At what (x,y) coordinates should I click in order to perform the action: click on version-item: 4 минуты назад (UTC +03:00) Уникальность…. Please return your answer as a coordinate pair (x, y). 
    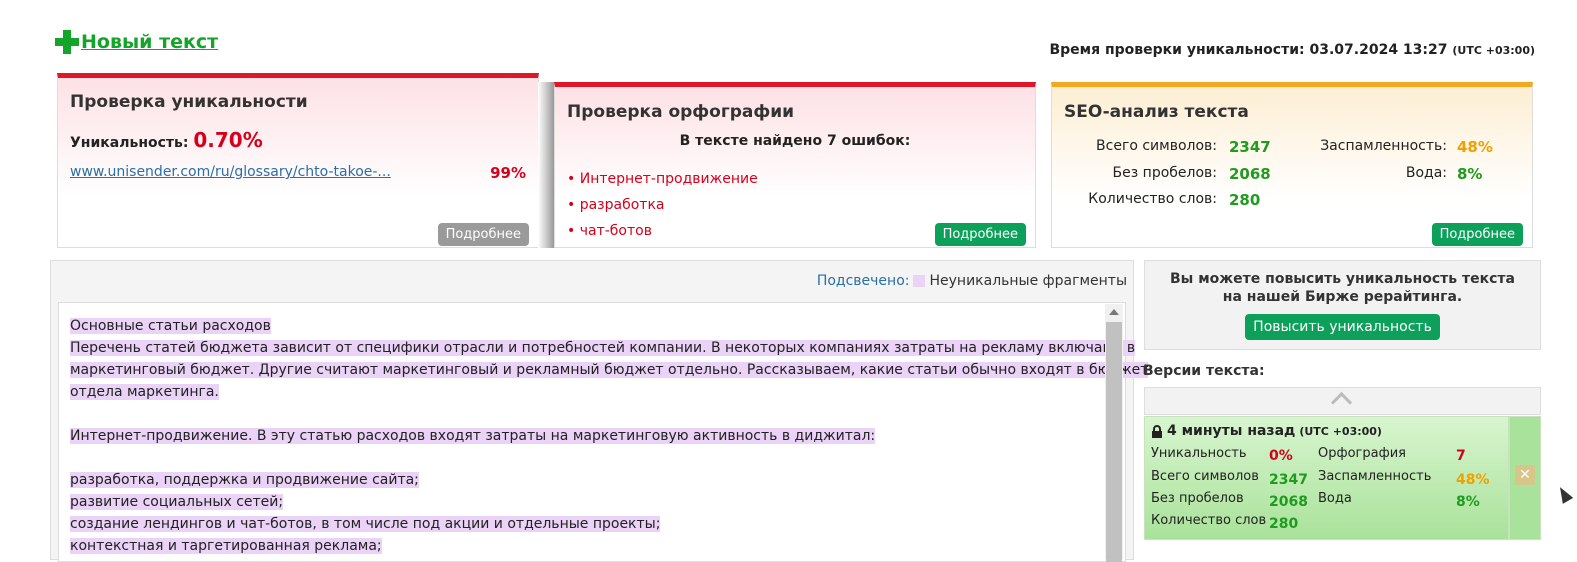
    Looking at the image, I should click on (1326, 478).